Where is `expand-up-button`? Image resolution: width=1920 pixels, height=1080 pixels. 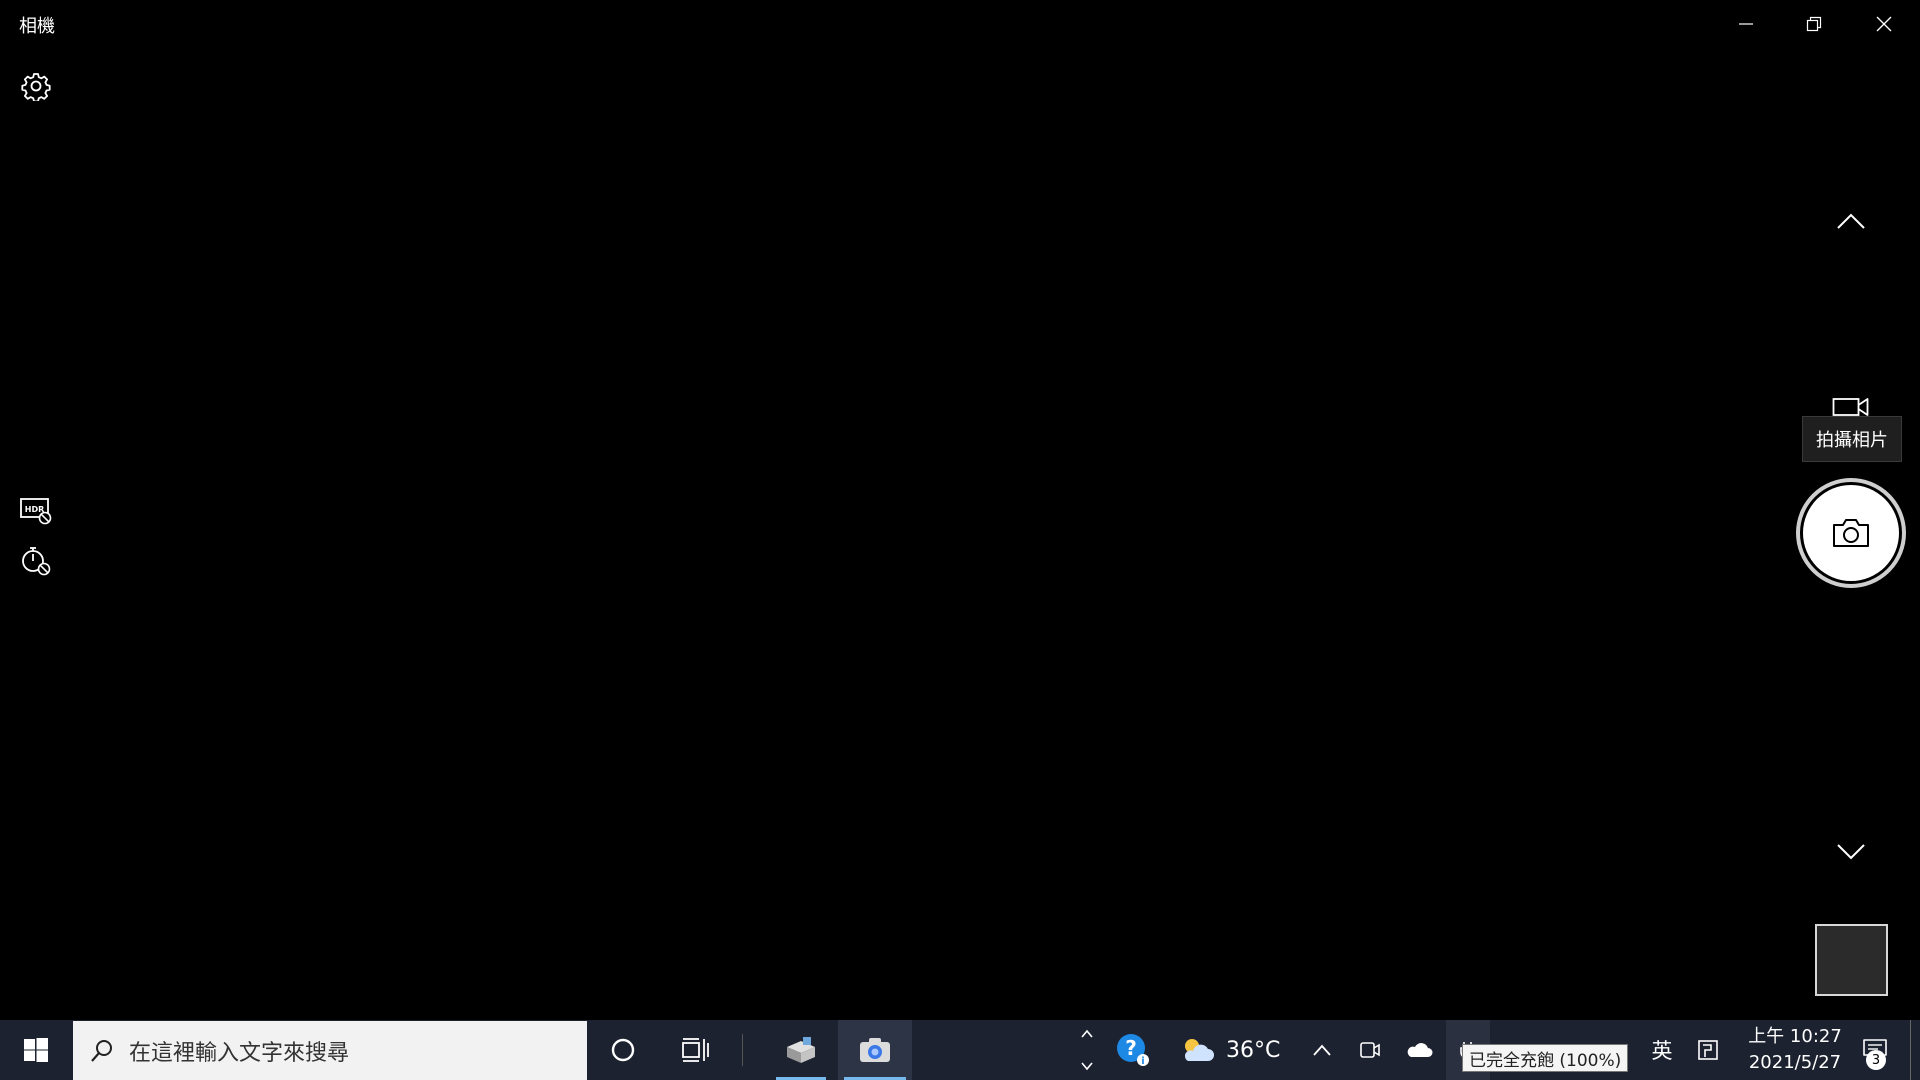 expand-up-button is located at coordinates (1851, 221).